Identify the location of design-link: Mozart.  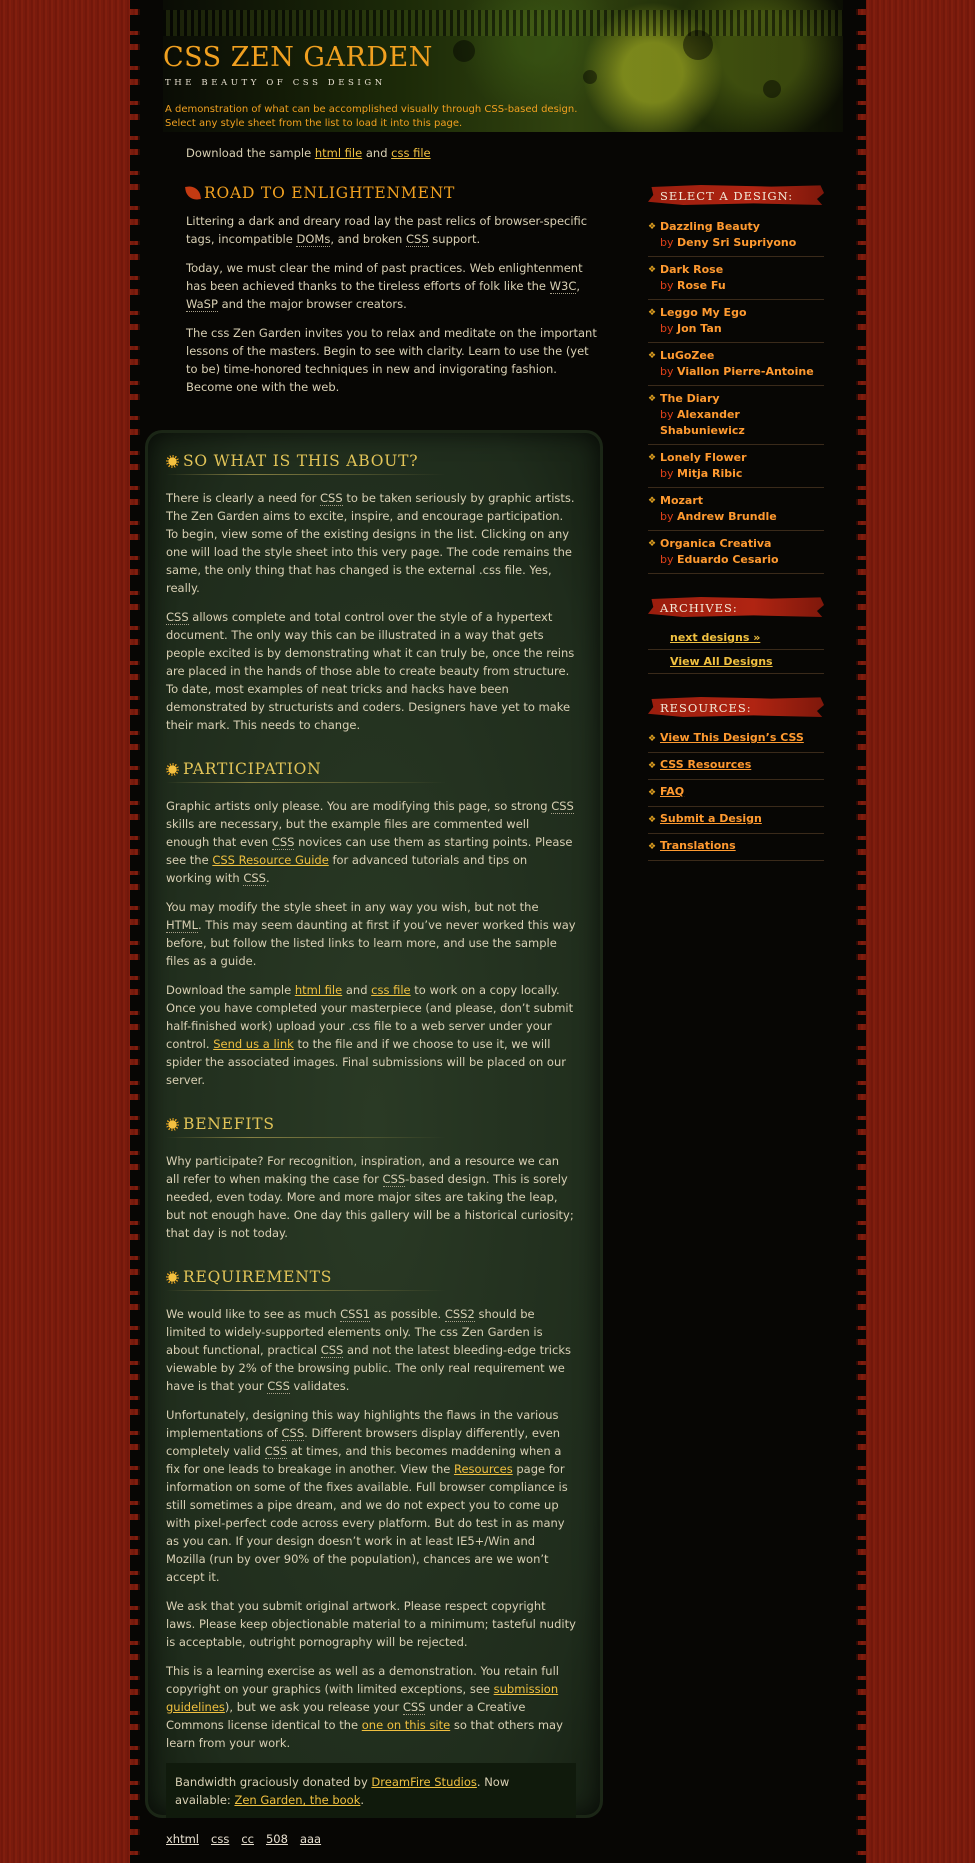
(718, 501).